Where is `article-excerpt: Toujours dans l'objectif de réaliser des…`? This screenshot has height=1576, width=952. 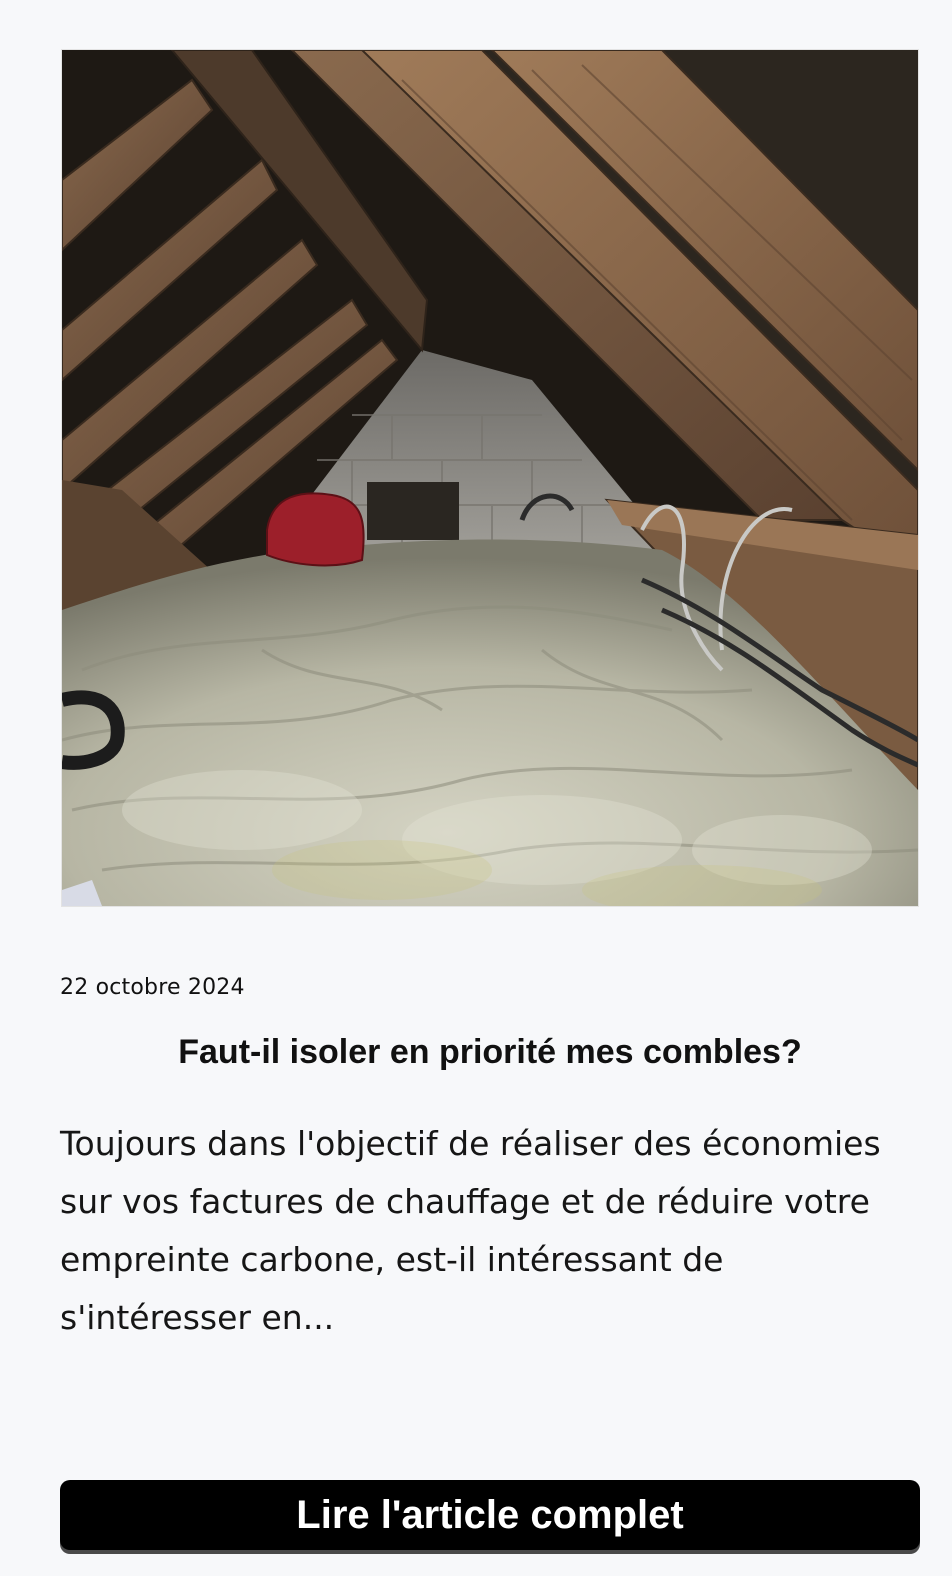 article-excerpt: Toujours dans l'objectif de réaliser des… is located at coordinates (470, 1230).